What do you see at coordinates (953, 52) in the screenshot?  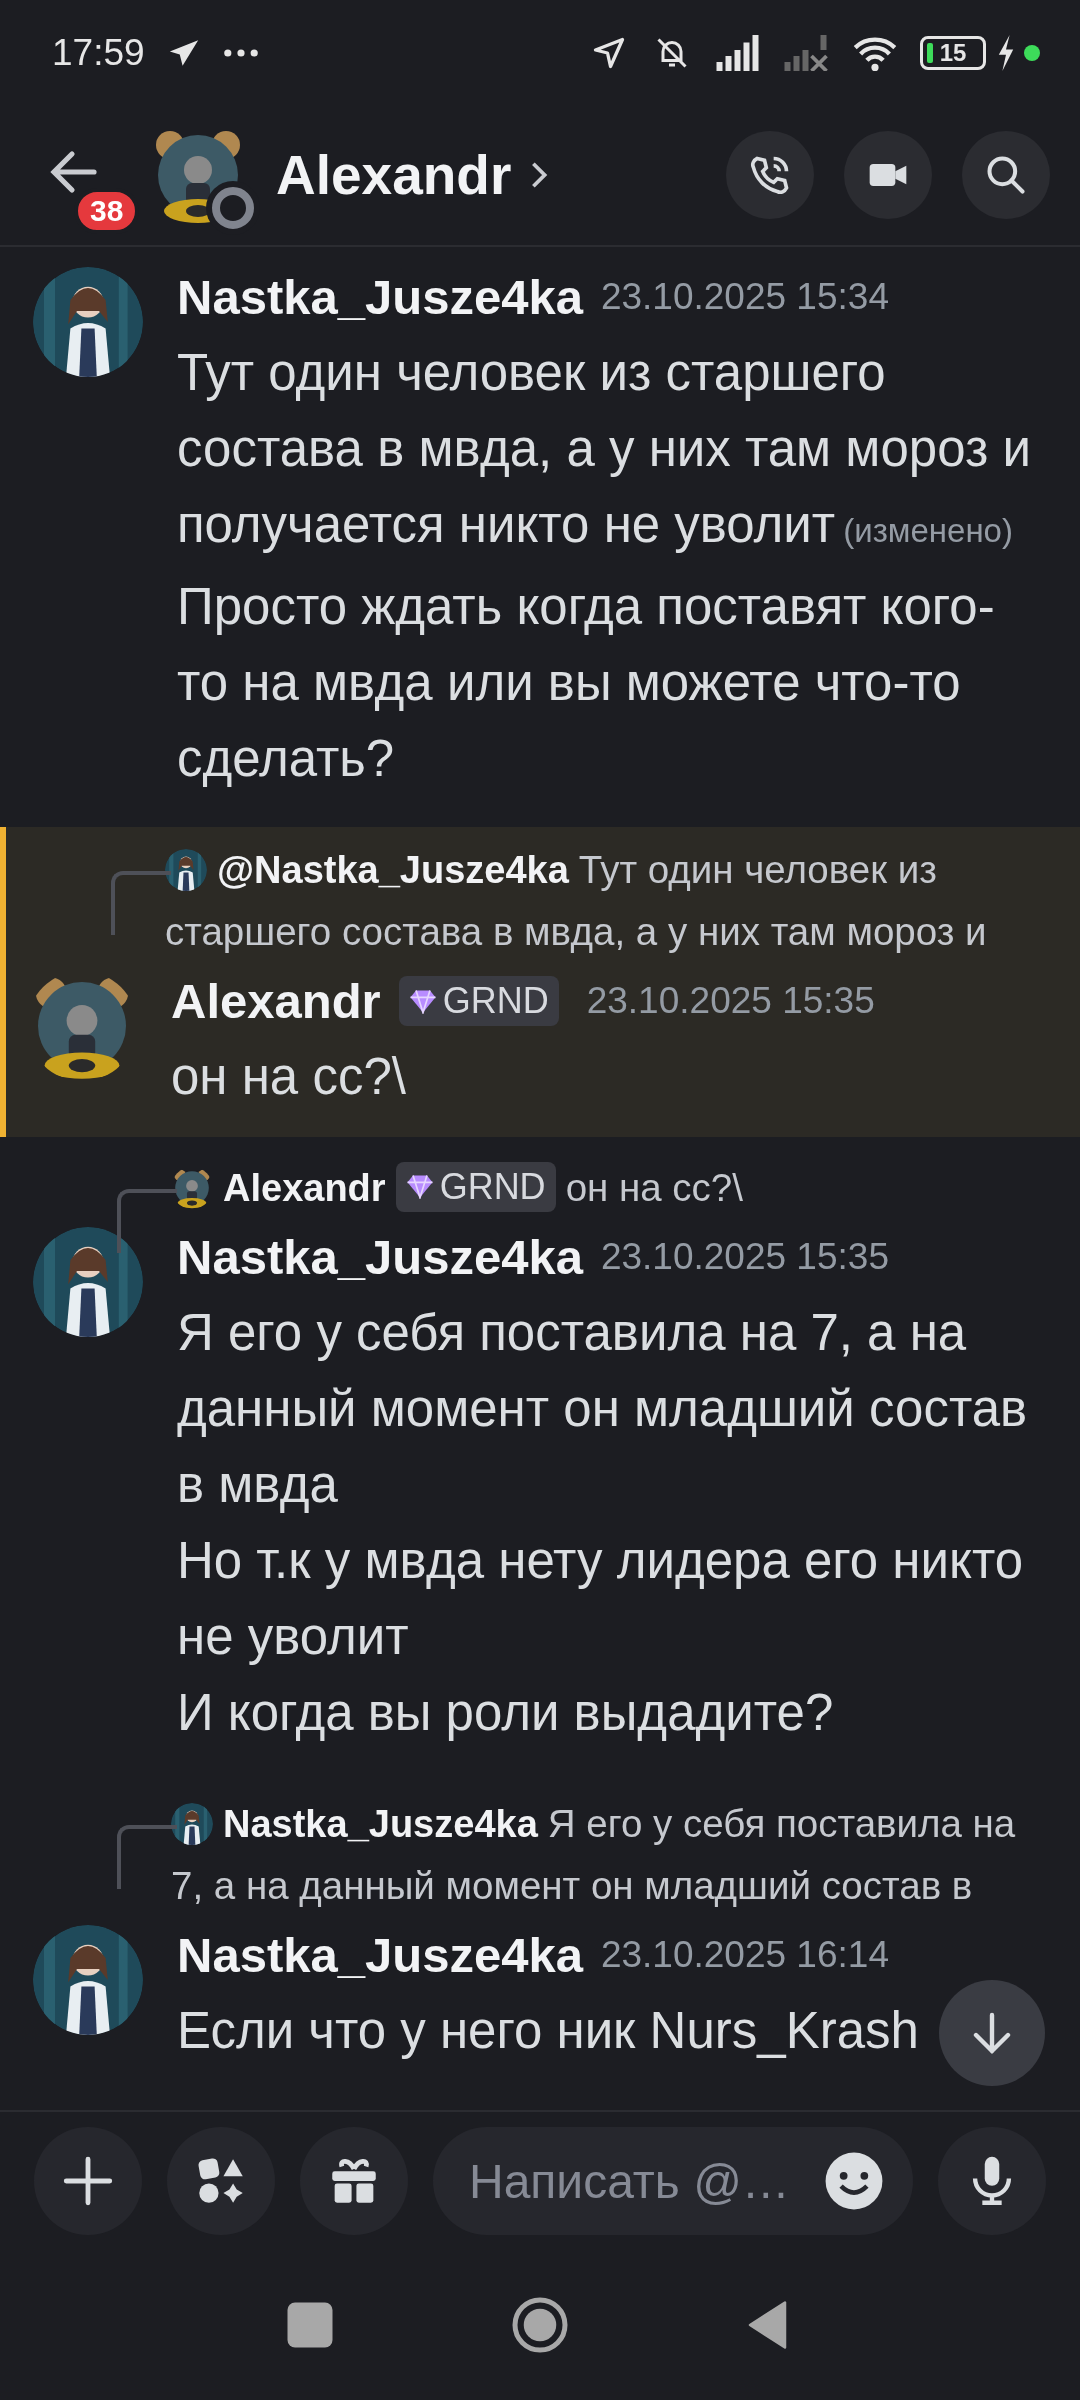 I see `battery-icon: 15` at bounding box center [953, 52].